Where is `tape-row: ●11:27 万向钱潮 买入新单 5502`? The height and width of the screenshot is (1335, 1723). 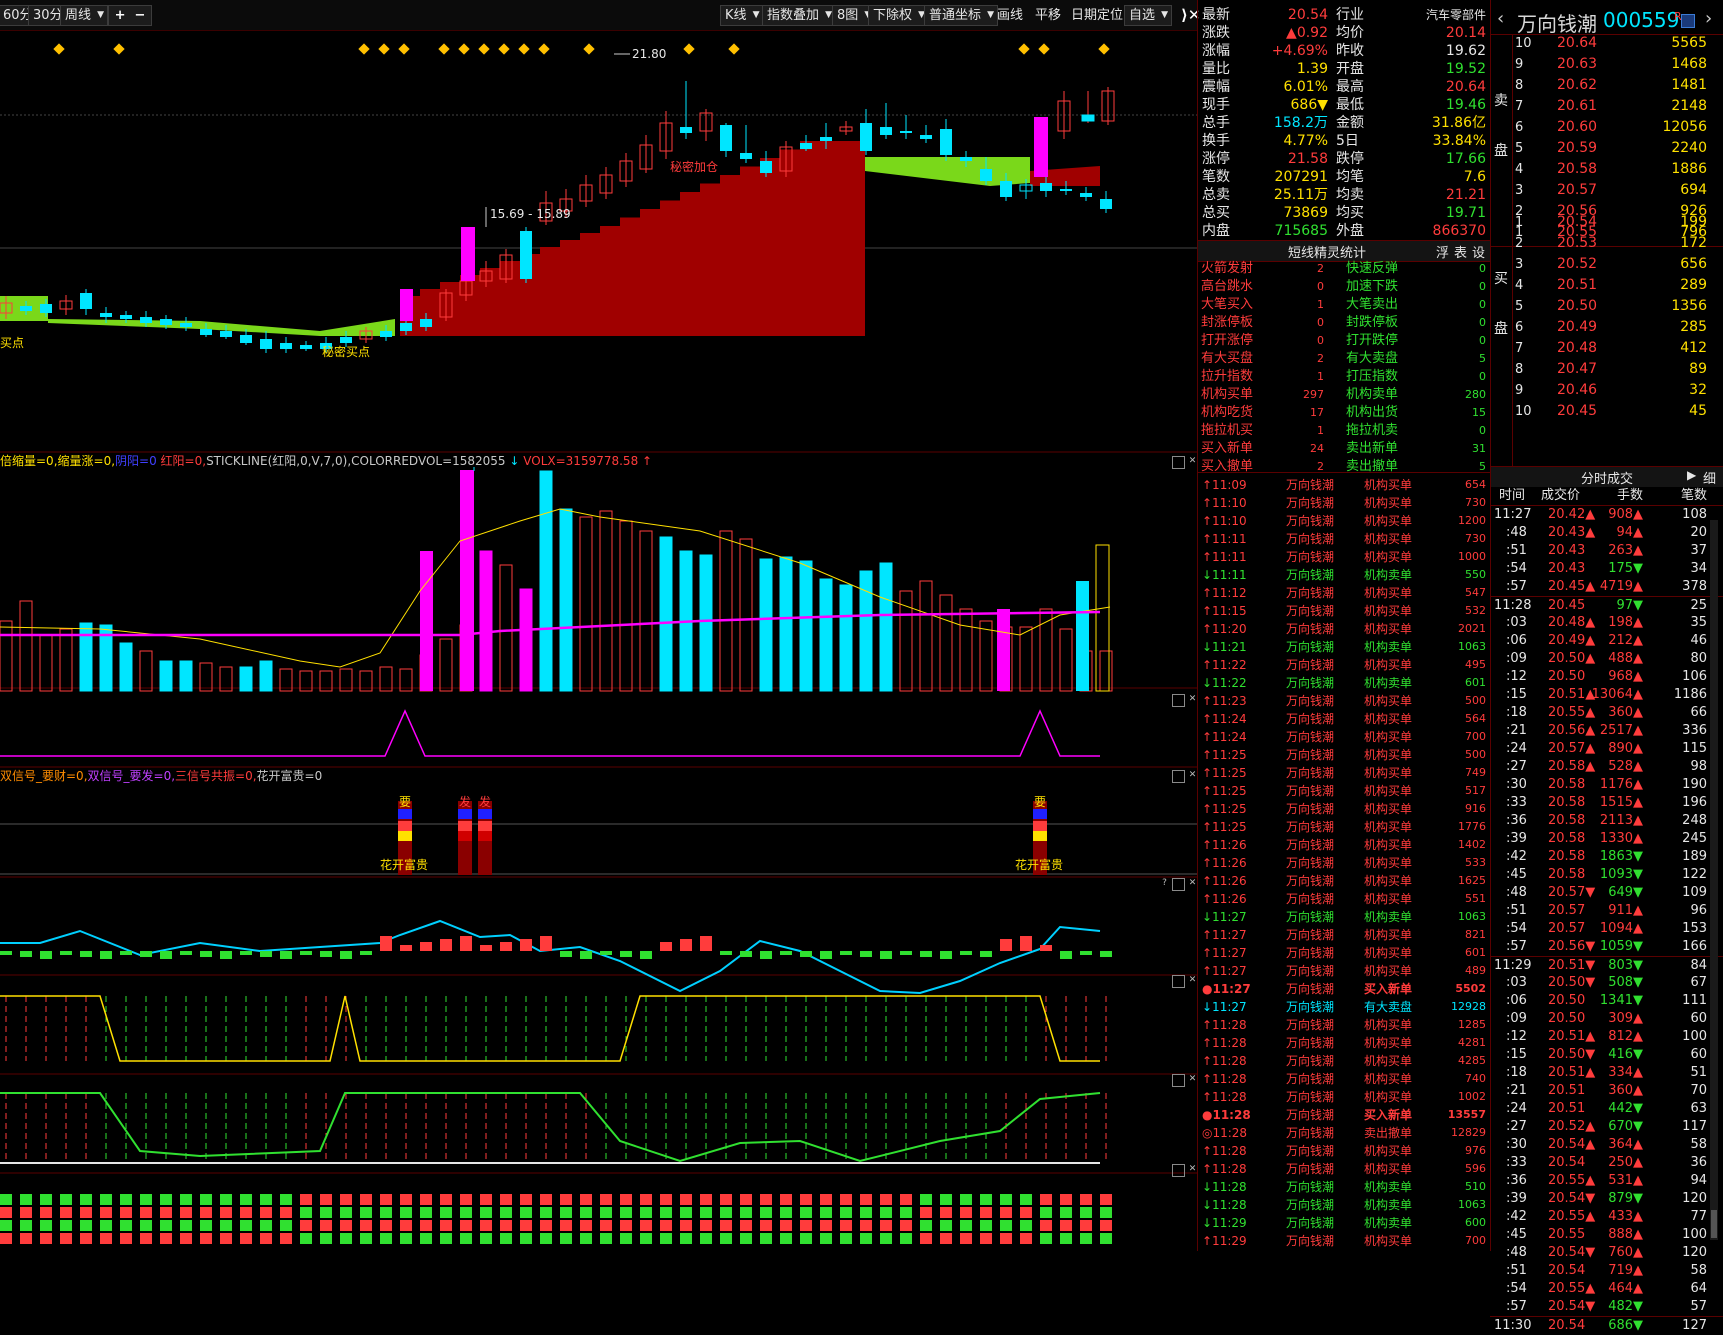
tape-row: ●11:27 万向钱潮 买入新单 5502 is located at coordinates (1344, 989).